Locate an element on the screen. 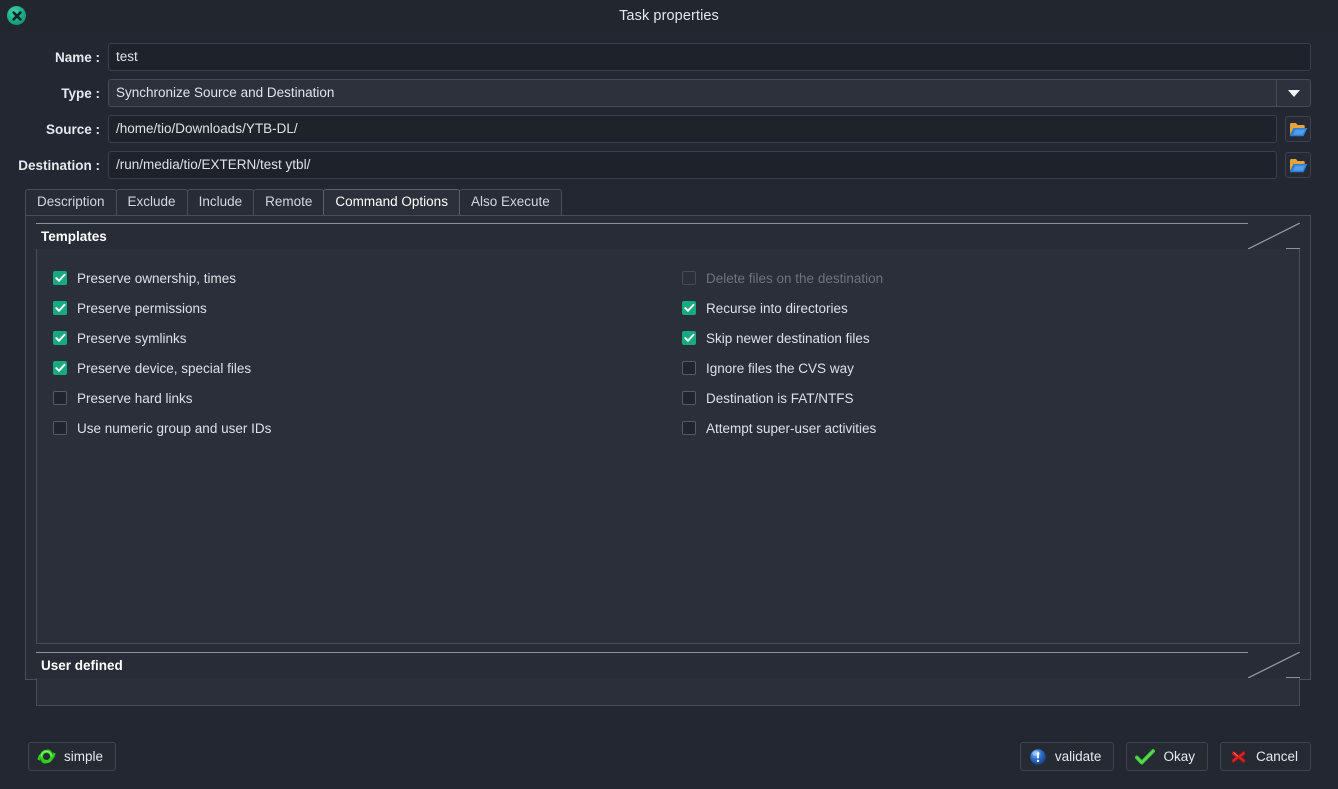 The height and width of the screenshot is (789, 1338). type-label: Type : is located at coordinates (80, 93).